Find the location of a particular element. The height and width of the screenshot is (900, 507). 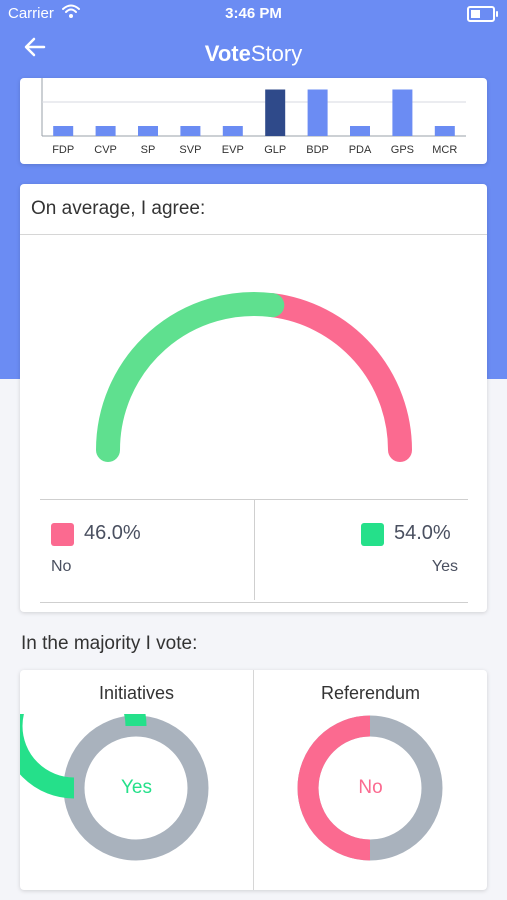

party-bar-pda is located at coordinates (360, 131).